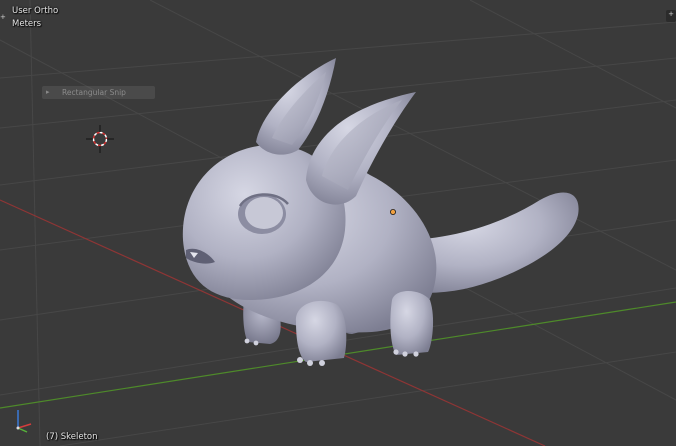 The height and width of the screenshot is (446, 676). I want to click on object-origin-dot, so click(392, 211).